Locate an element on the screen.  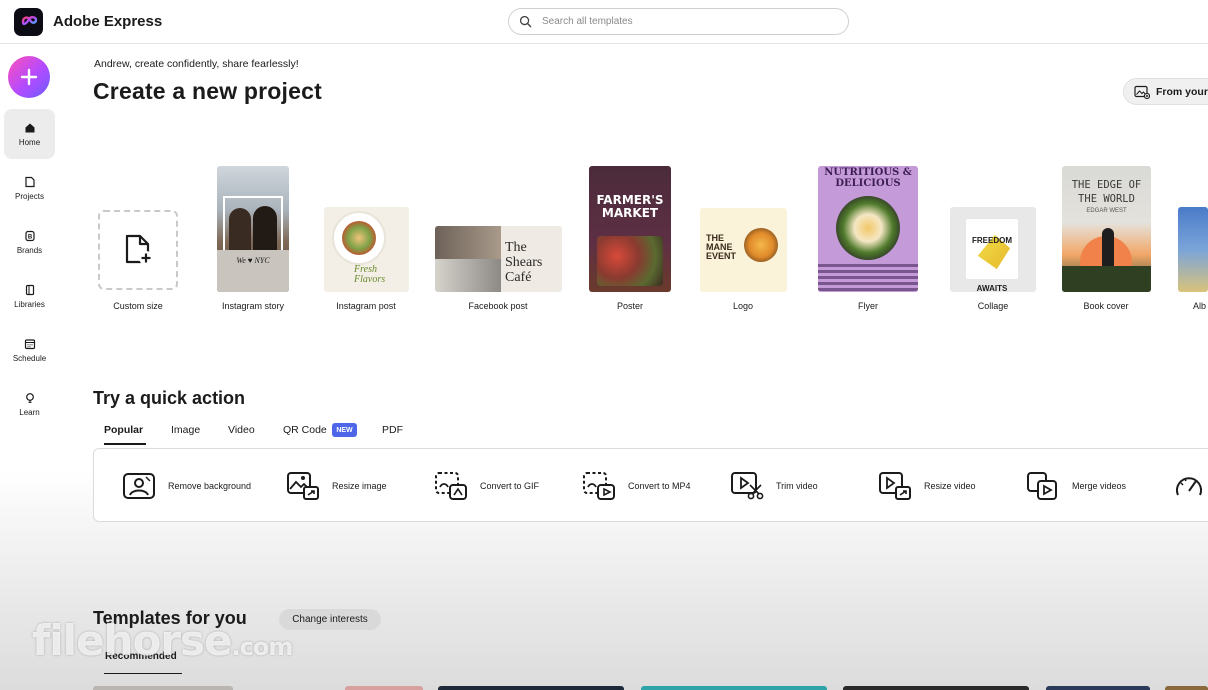
new-file-icon is located at coordinates (139, 249).